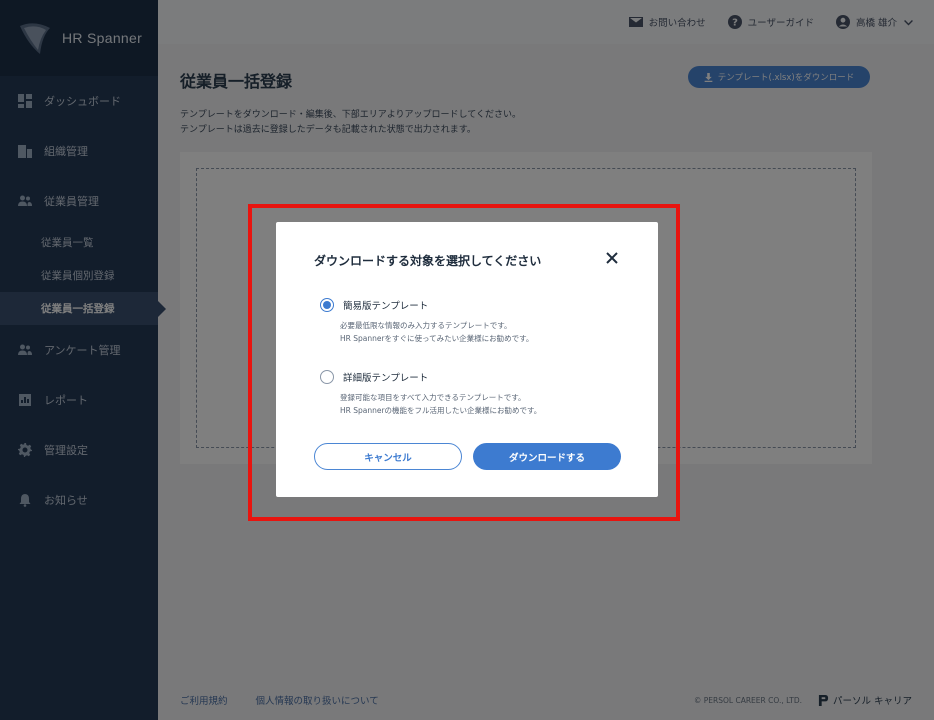 The height and width of the screenshot is (720, 934). What do you see at coordinates (388, 456) in the screenshot?
I see `cancel-button: キャンセル` at bounding box center [388, 456].